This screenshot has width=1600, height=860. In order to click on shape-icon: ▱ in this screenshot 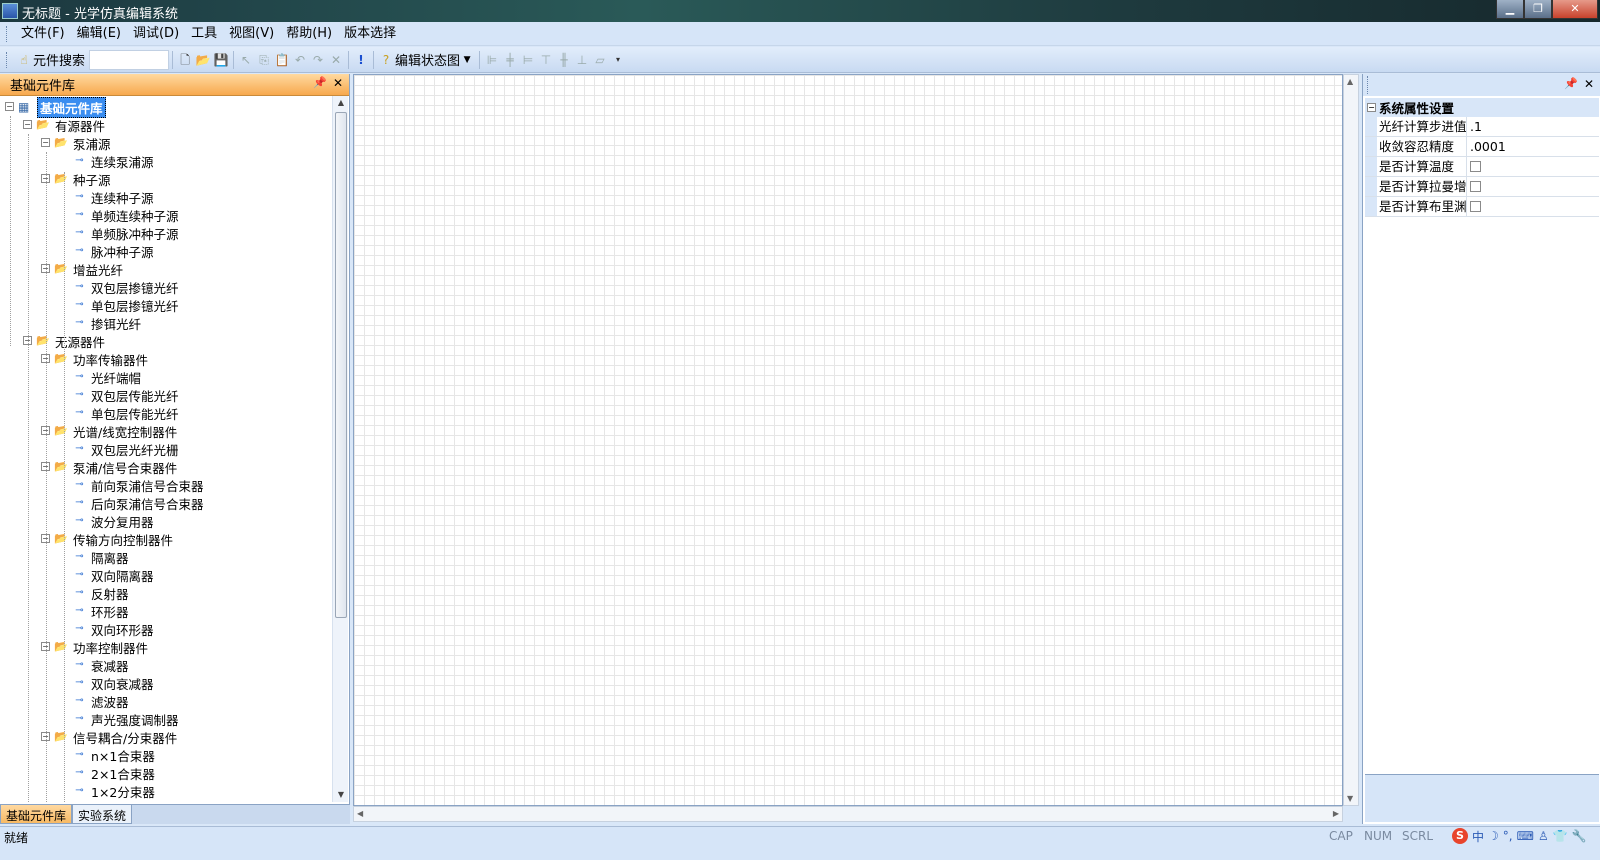, I will do `click(600, 60)`.